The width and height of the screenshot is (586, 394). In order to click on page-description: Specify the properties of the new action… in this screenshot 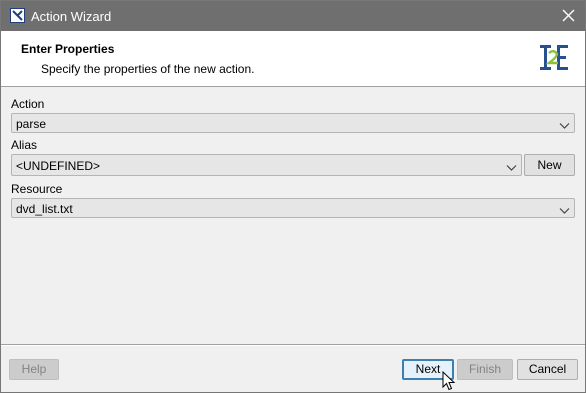, I will do `click(148, 69)`.